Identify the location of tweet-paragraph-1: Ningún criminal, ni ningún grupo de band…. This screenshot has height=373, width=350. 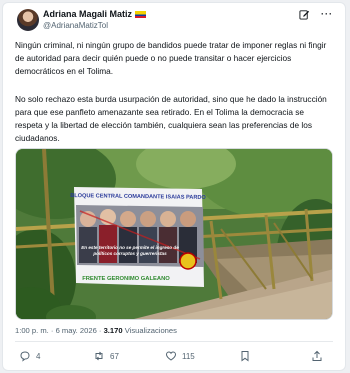
(171, 58).